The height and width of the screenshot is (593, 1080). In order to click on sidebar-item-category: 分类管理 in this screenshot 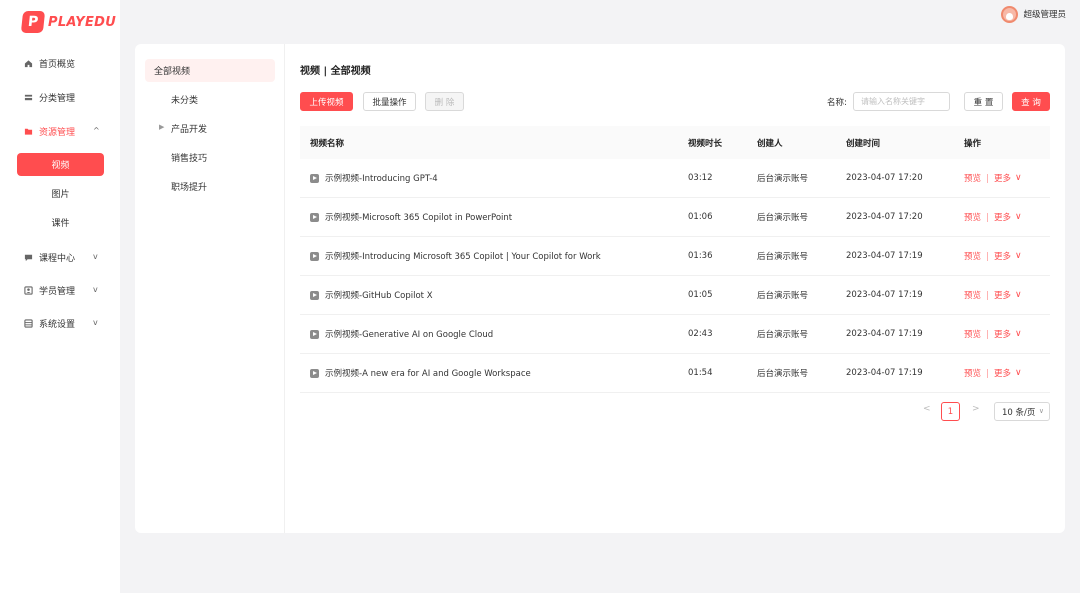, I will do `click(60, 97)`.